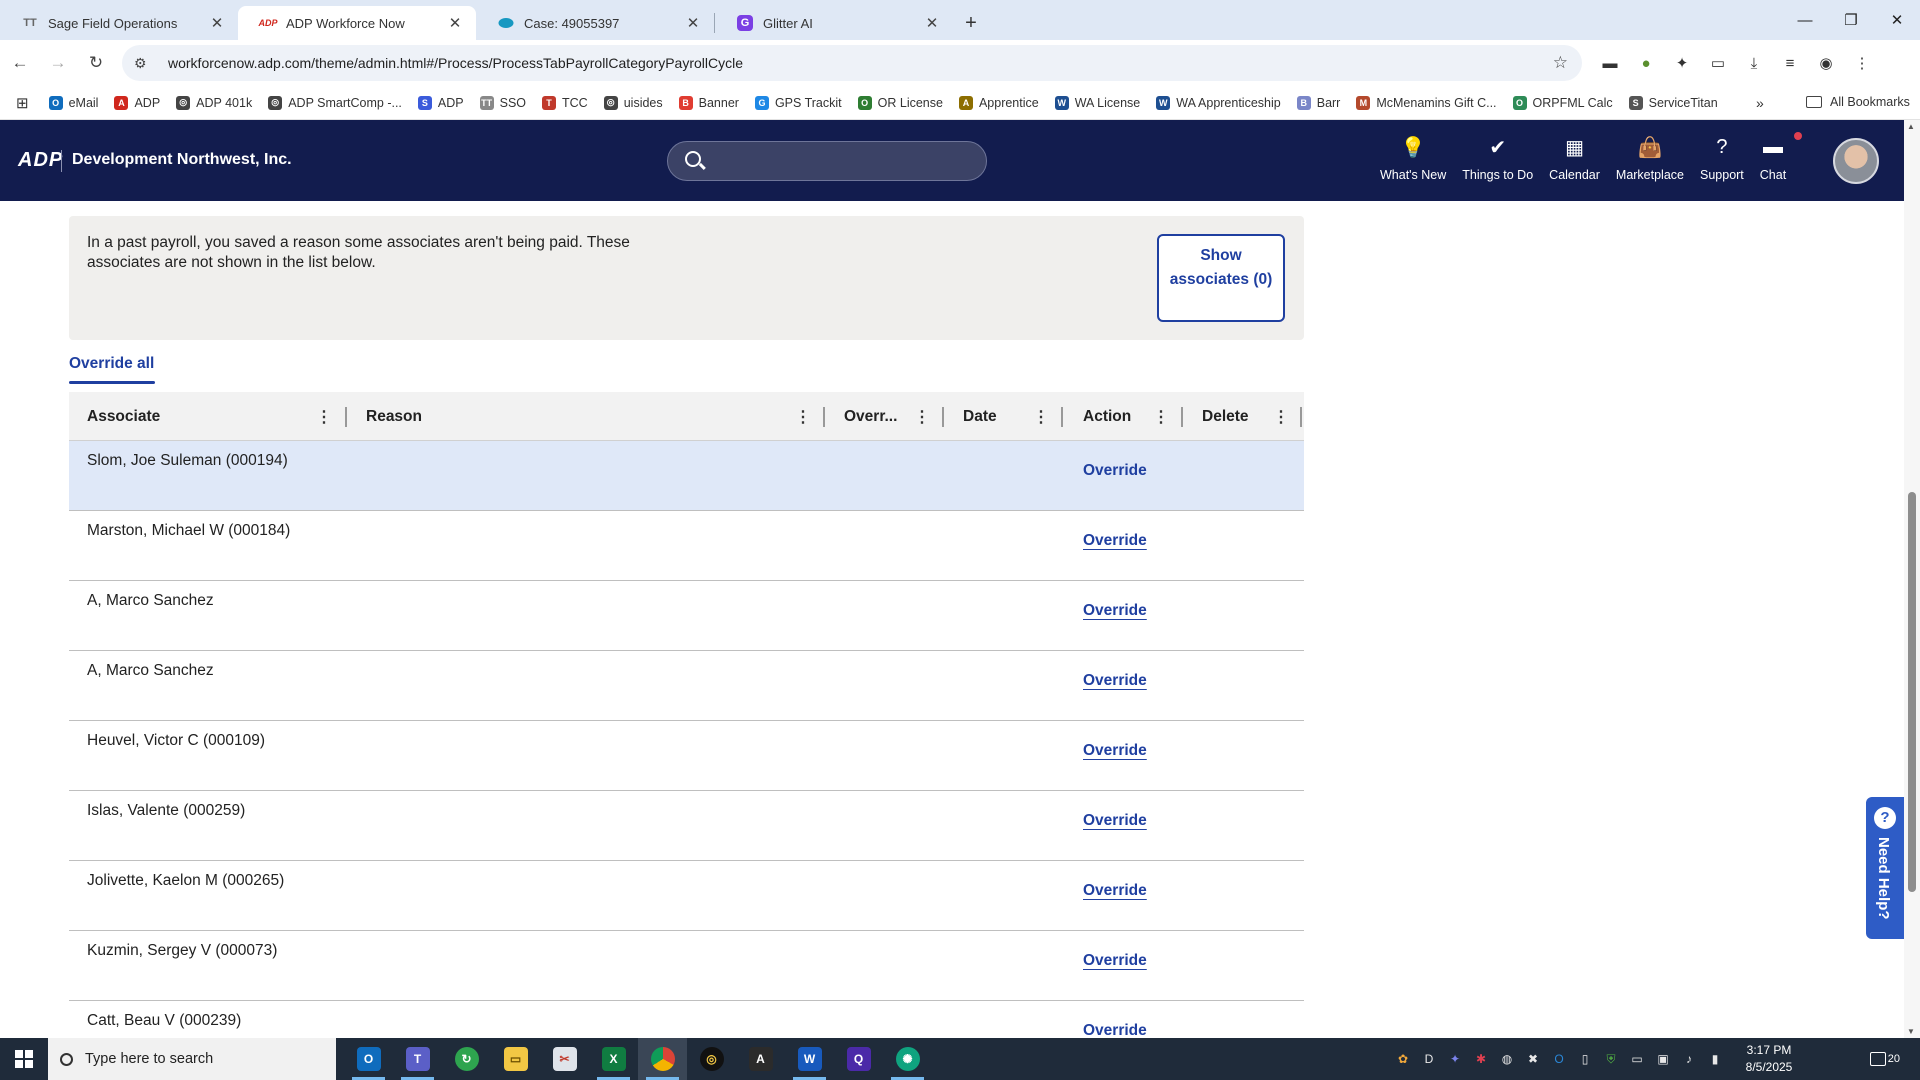 The image size is (1920, 1080). Describe the element at coordinates (1885, 868) in the screenshot. I see `need-help-tab: ? Need Help?` at that location.